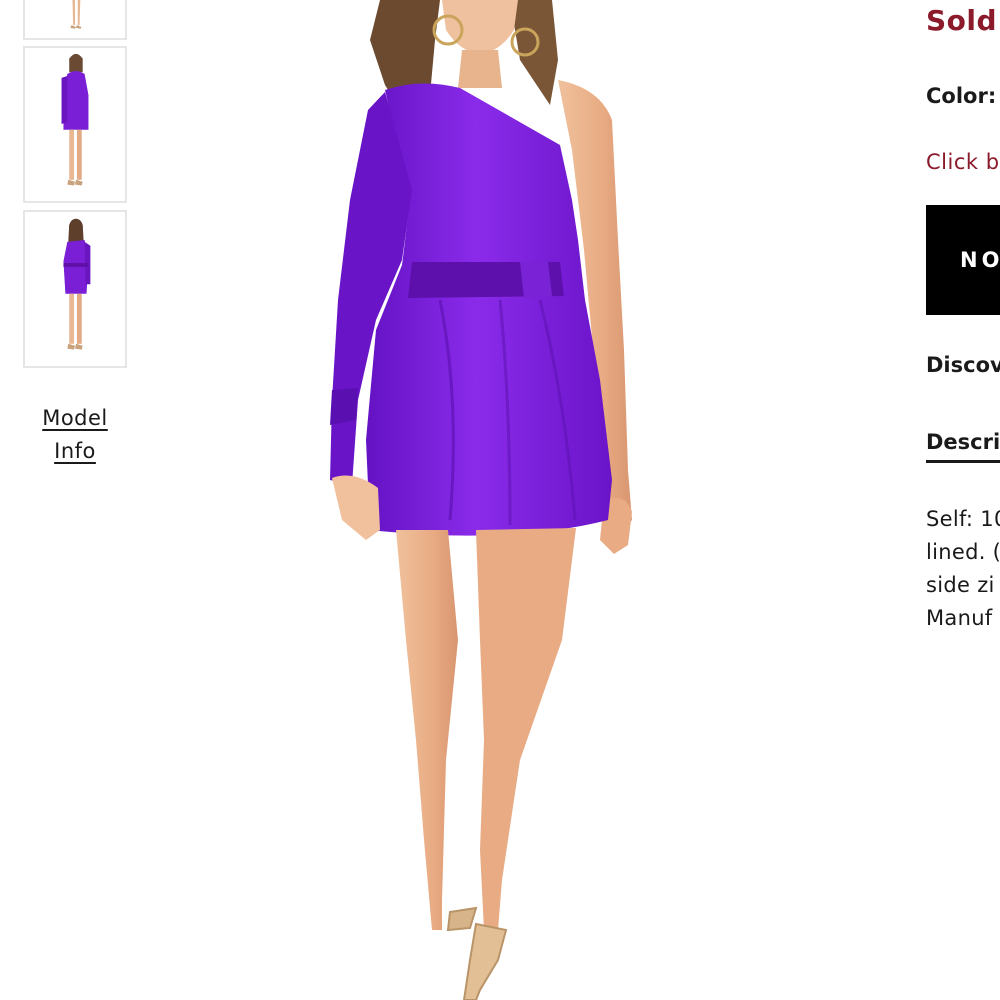 This screenshot has height=1000, width=1000. I want to click on notify-me-button-label: NO, so click(980, 260).